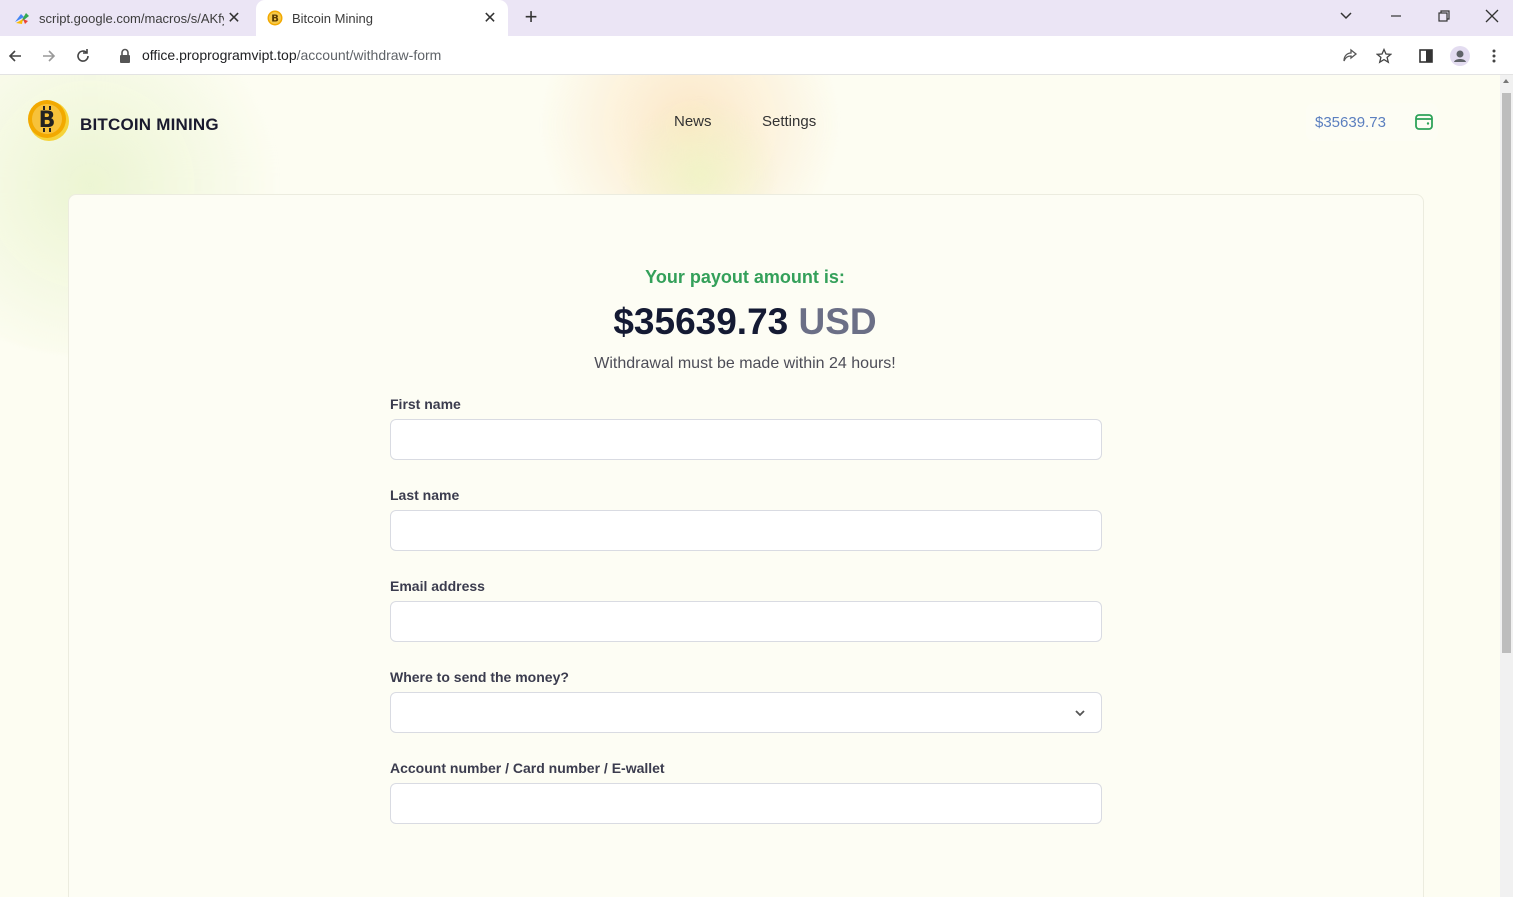  I want to click on payment-method-label: Where to send the money?, so click(479, 677).